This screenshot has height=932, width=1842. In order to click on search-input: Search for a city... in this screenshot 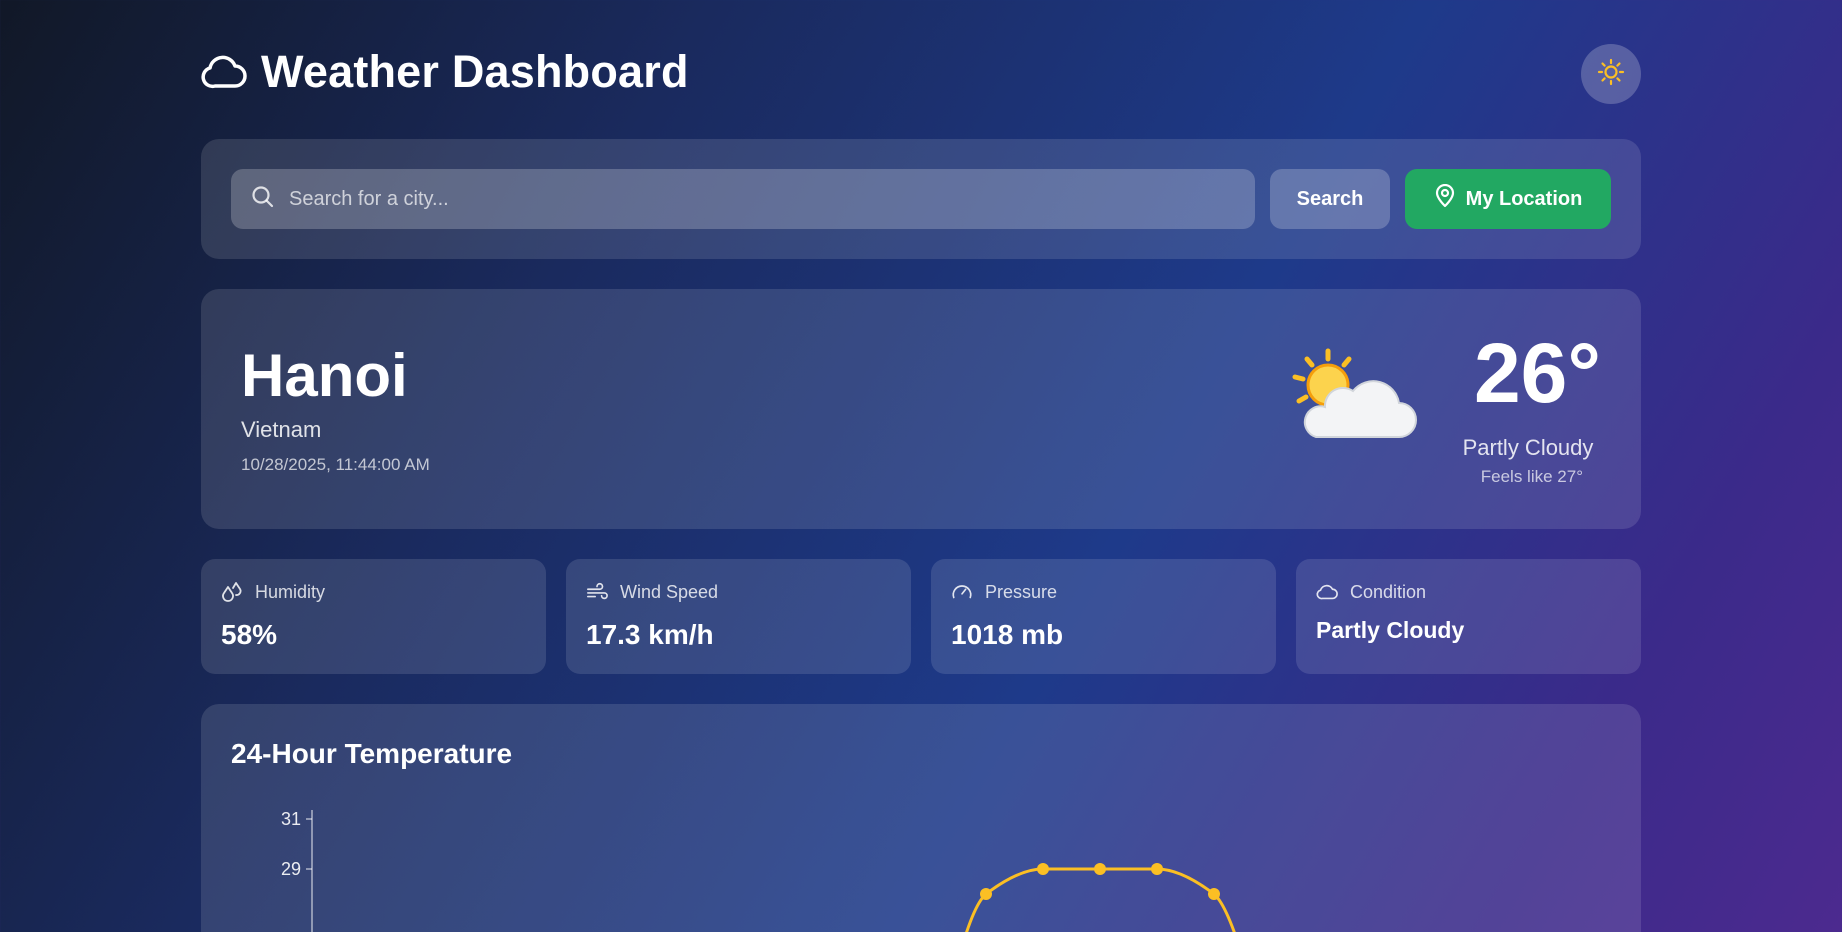, I will do `click(743, 199)`.